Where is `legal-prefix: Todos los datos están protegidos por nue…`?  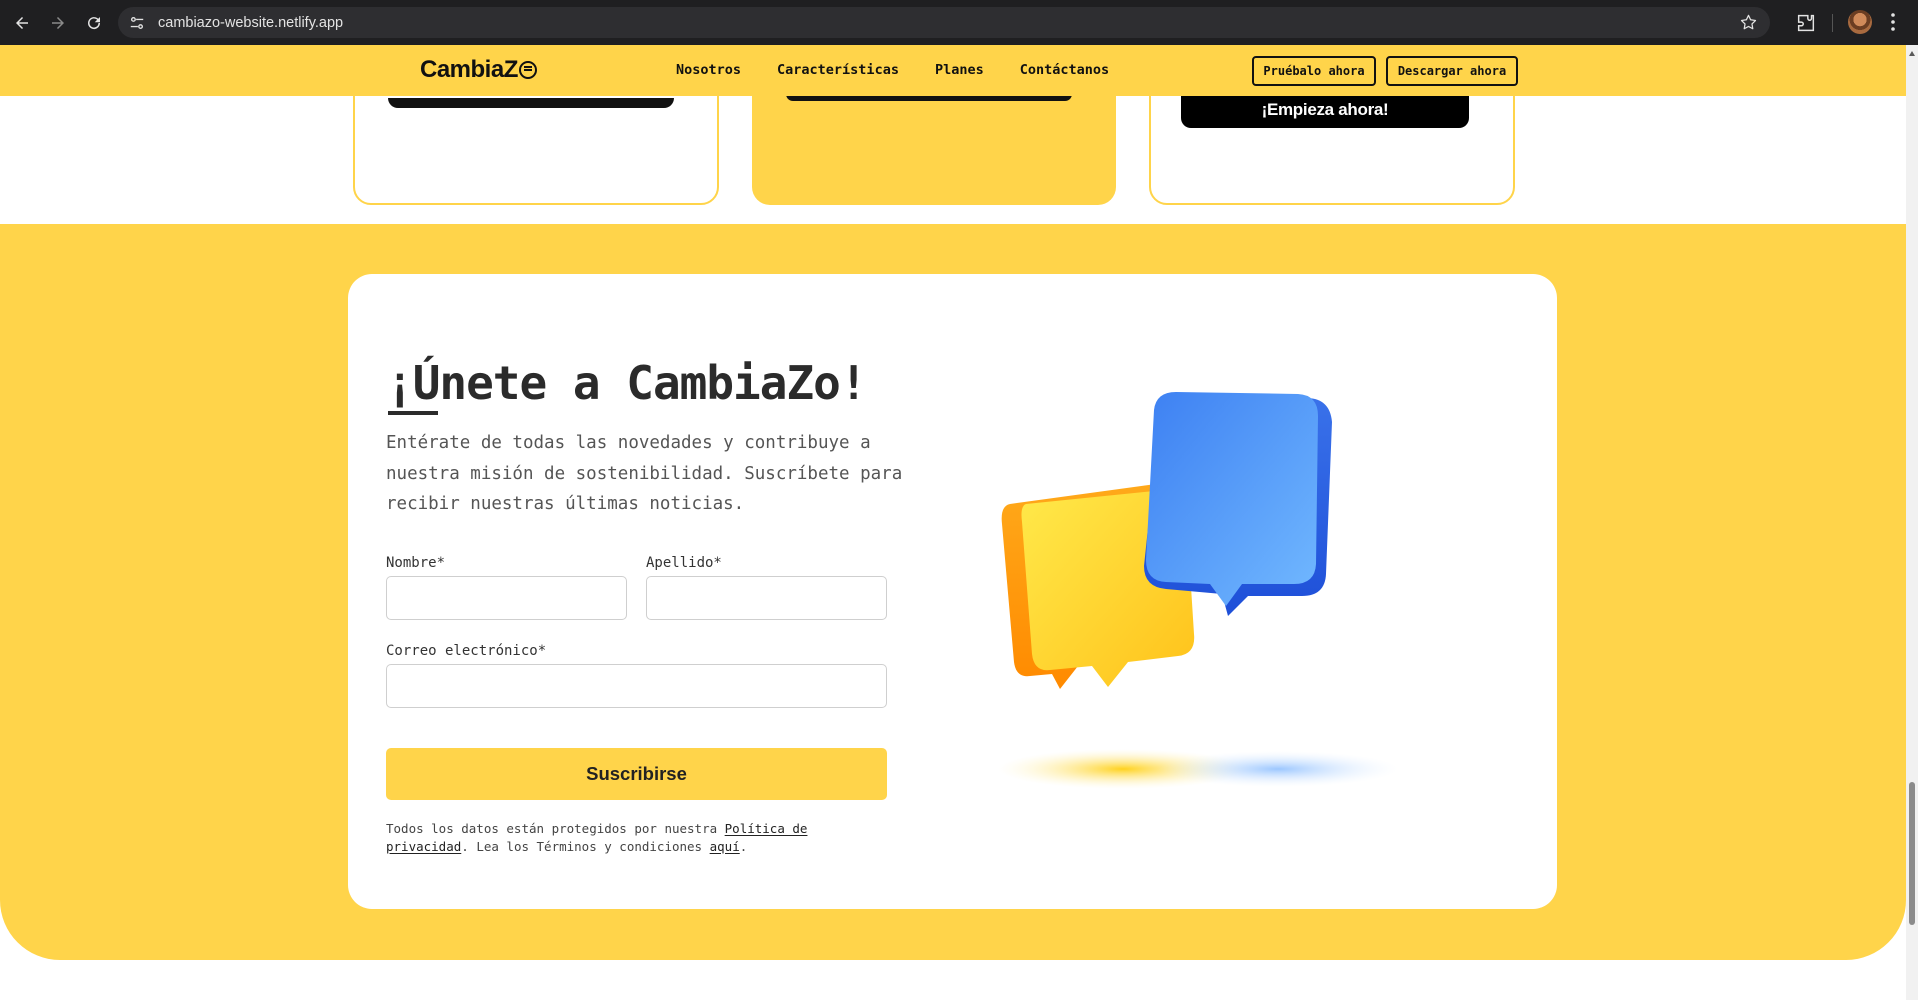
legal-prefix: Todos los datos están protegidos por nue… is located at coordinates (555, 828).